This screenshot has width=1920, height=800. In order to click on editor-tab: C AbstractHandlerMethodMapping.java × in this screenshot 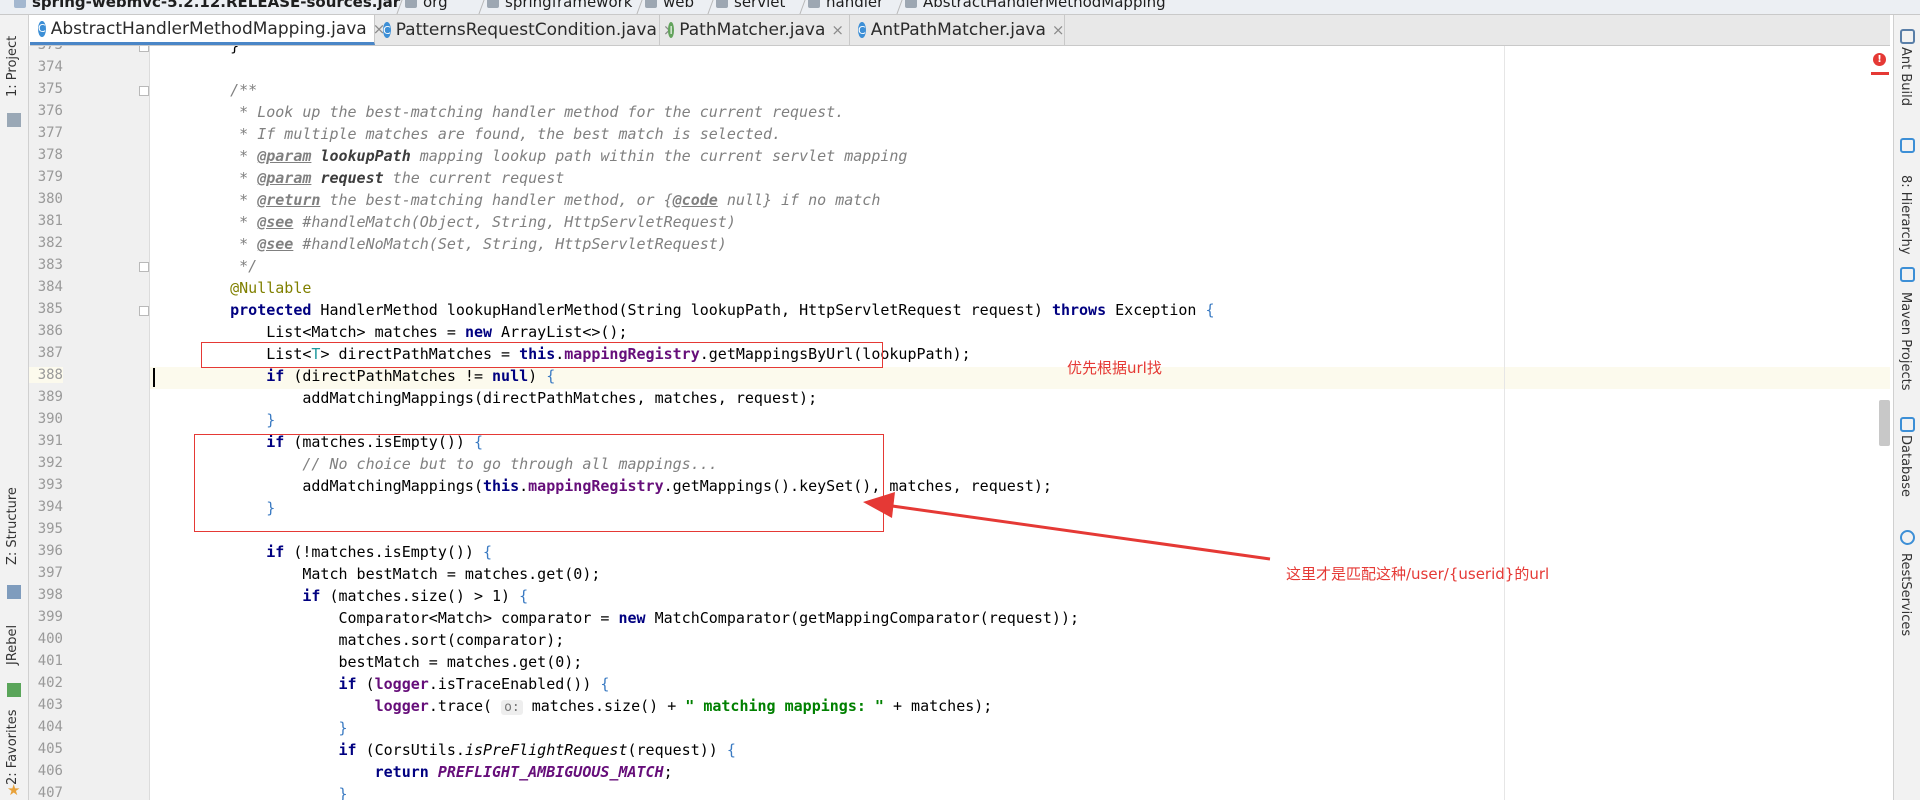, I will do `click(207, 30)`.